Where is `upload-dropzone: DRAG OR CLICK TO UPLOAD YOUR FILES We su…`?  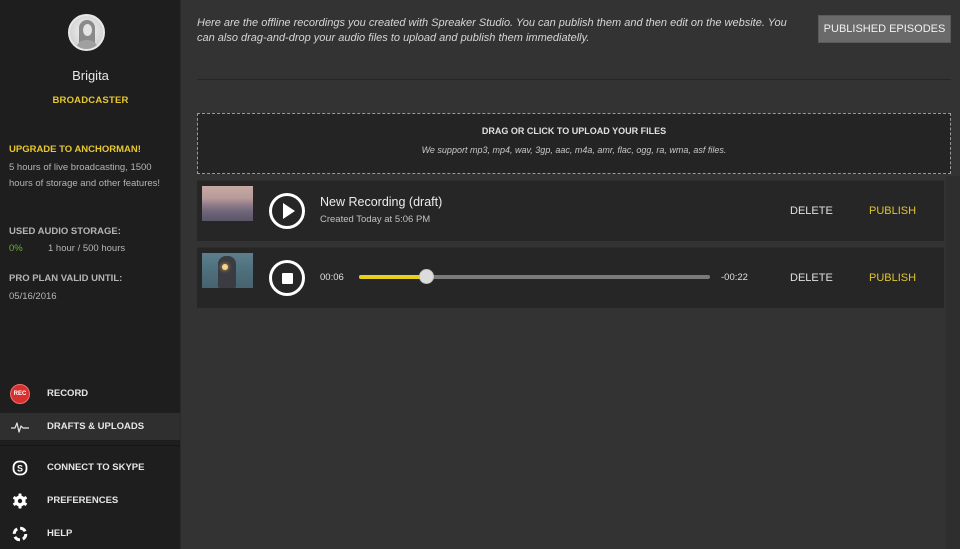
upload-dropzone: DRAG OR CLICK TO UPLOAD YOUR FILES We su… is located at coordinates (574, 143).